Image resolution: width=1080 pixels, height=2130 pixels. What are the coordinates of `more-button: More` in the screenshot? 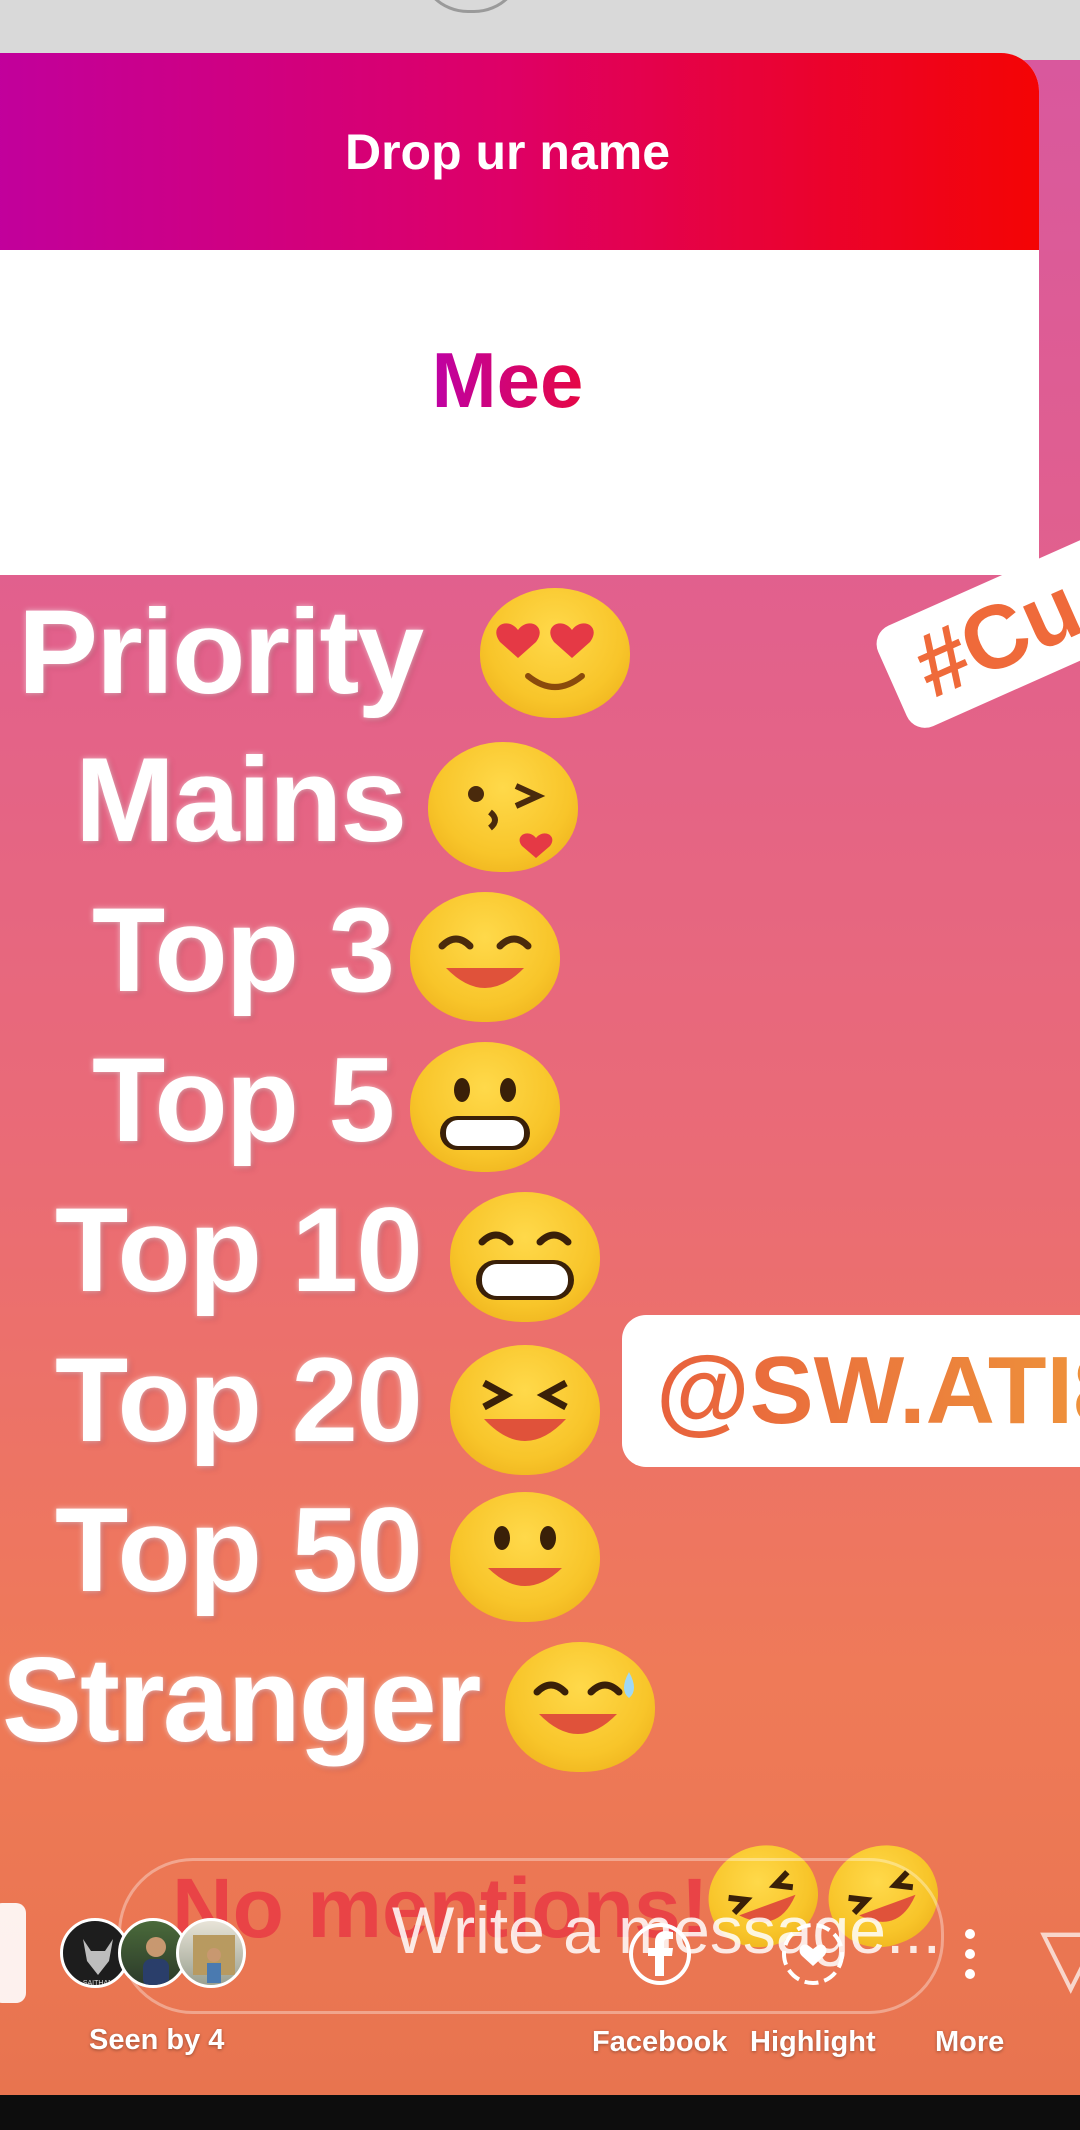 It's located at (969, 1990).